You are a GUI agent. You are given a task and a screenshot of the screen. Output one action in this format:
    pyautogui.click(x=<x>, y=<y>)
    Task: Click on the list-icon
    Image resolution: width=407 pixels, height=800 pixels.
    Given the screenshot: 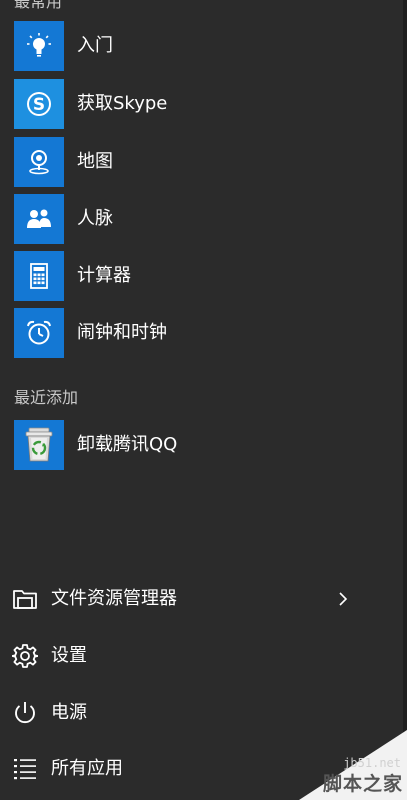 What is the action you would take?
    pyautogui.click(x=25, y=769)
    